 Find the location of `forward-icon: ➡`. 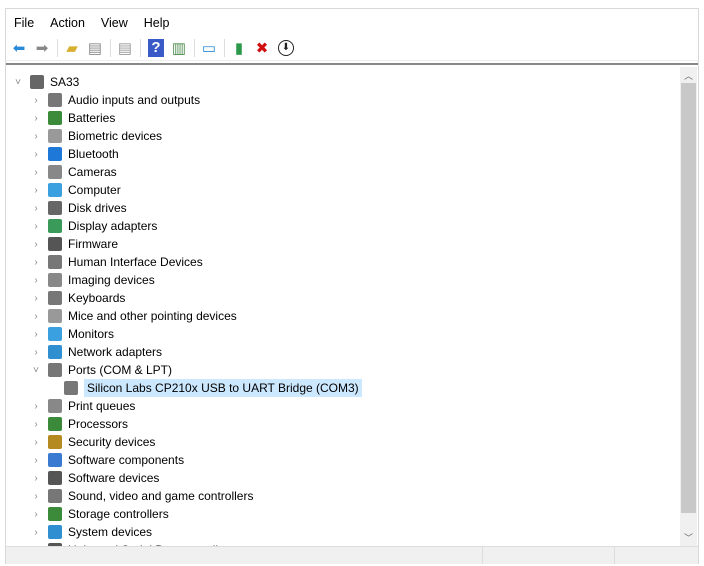

forward-icon: ➡ is located at coordinates (42, 48).